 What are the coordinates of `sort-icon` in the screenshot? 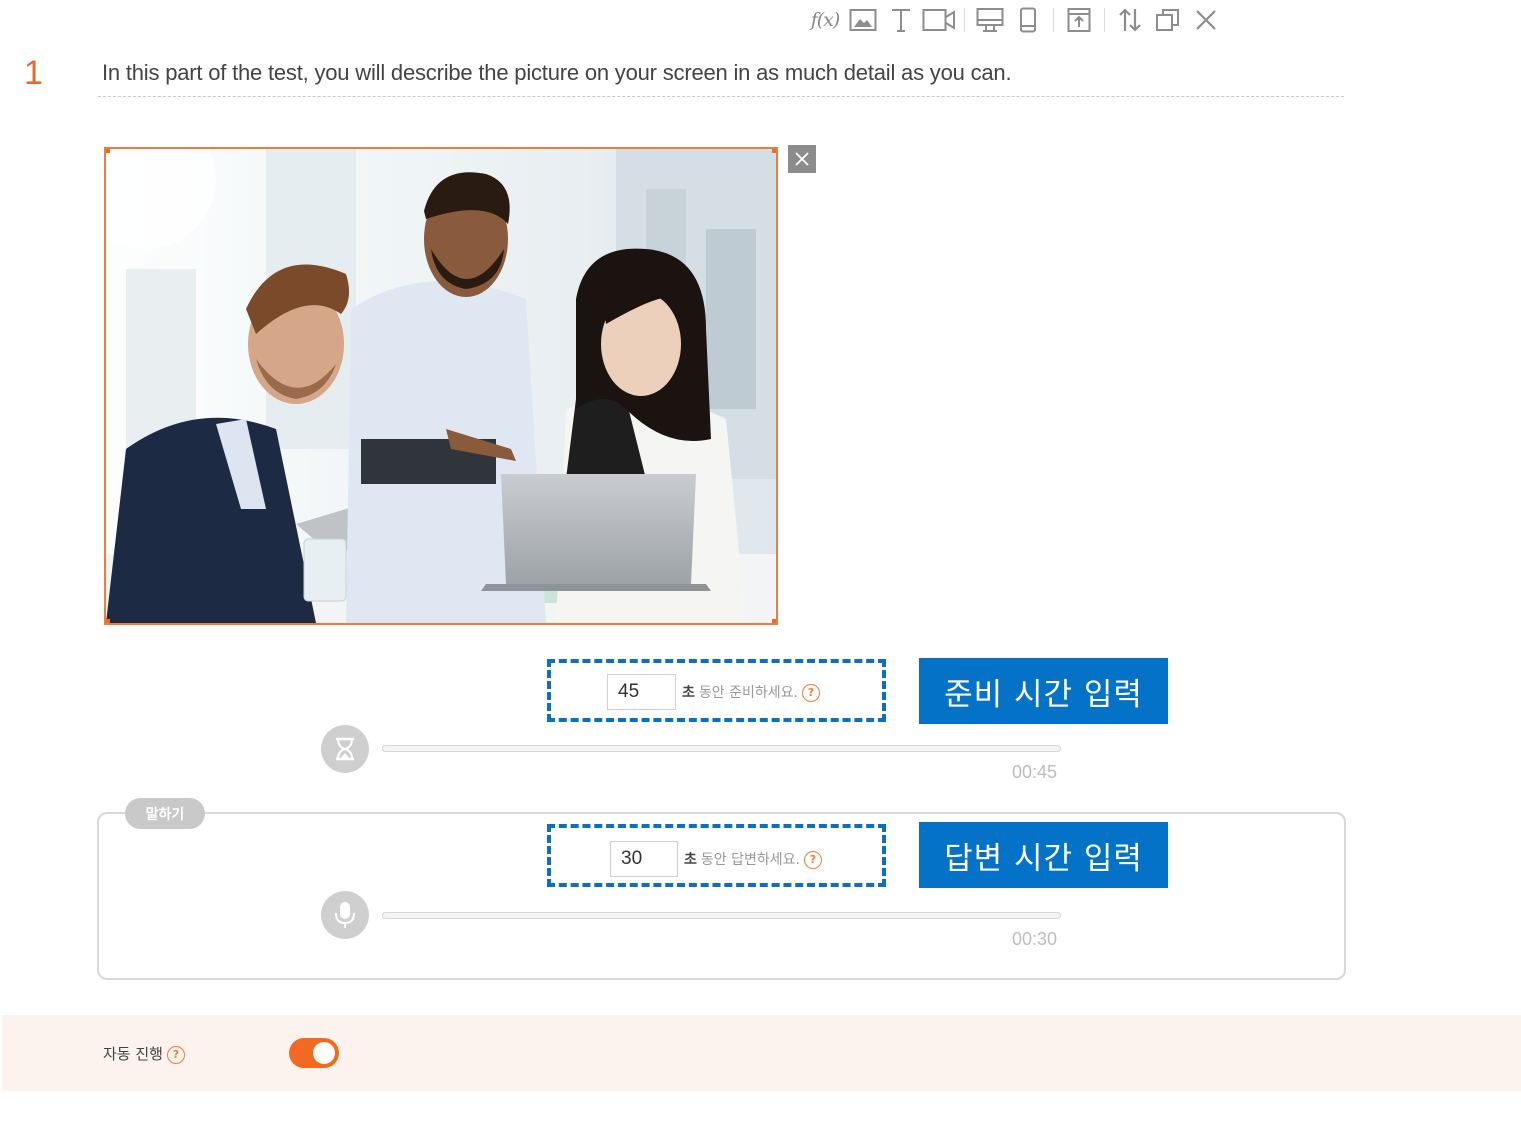 It's located at (1130, 20).